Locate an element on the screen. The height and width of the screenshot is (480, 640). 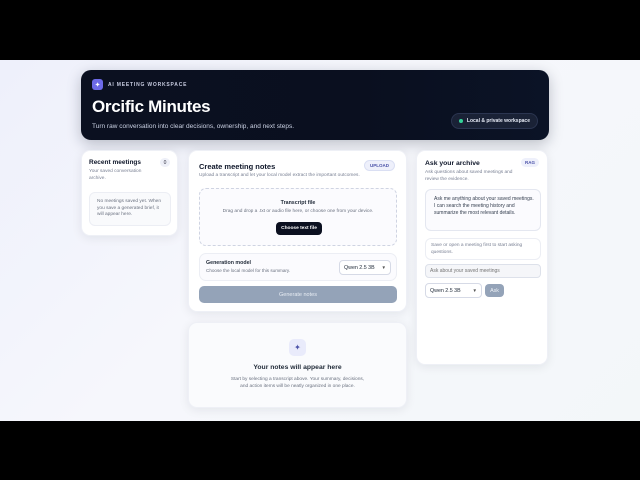
ask-question-input is located at coordinates (483, 271).